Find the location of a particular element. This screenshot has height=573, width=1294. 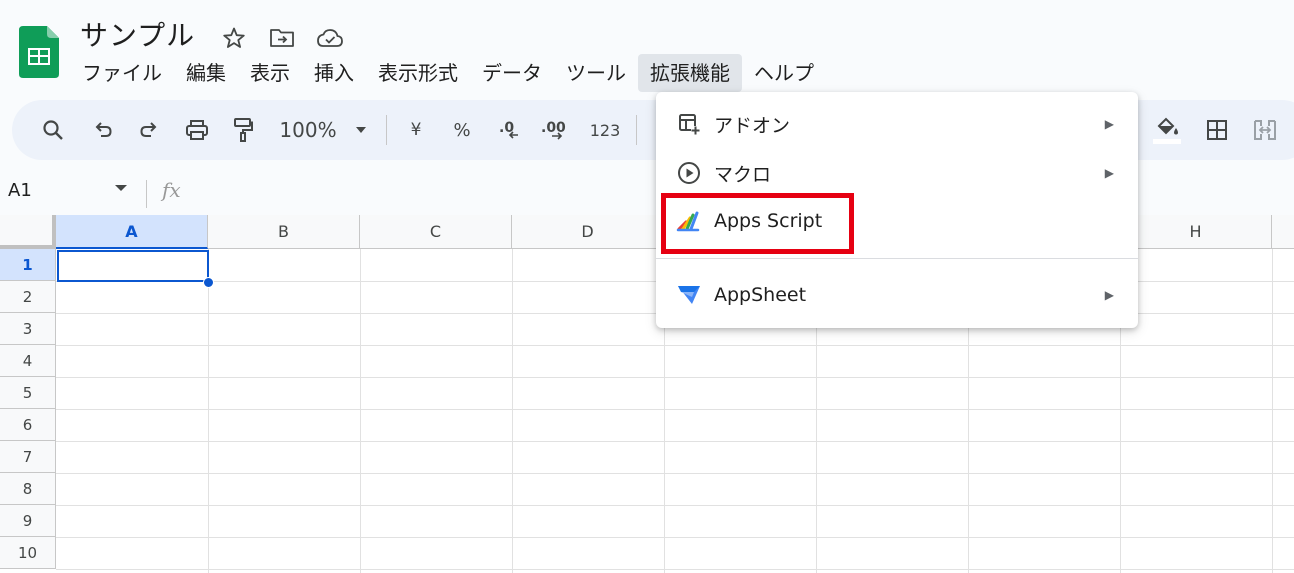

merge-cells-icon is located at coordinates (1265, 130).